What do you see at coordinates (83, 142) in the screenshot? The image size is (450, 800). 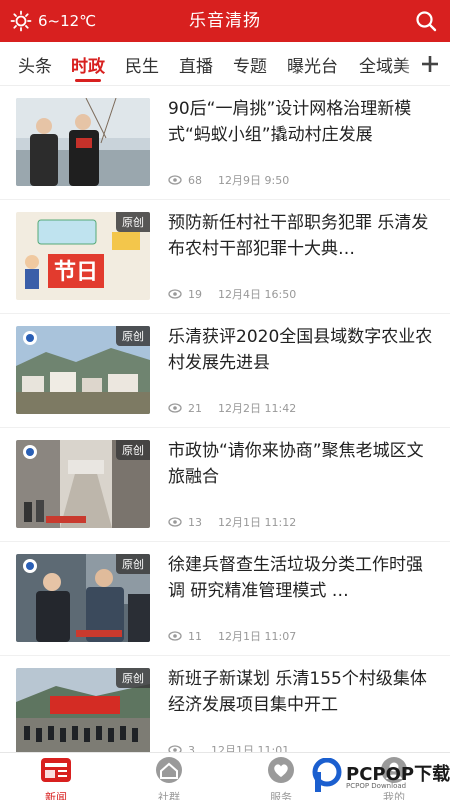 I see `news-thumbnail` at bounding box center [83, 142].